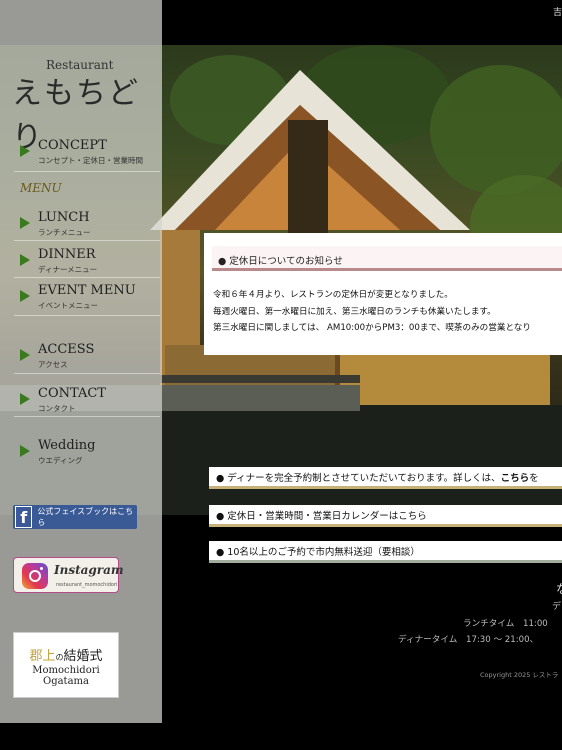 Image resolution: width=562 pixels, height=750 pixels. I want to click on instagram-button: Instagram restaurant_momochidori, so click(68, 575).